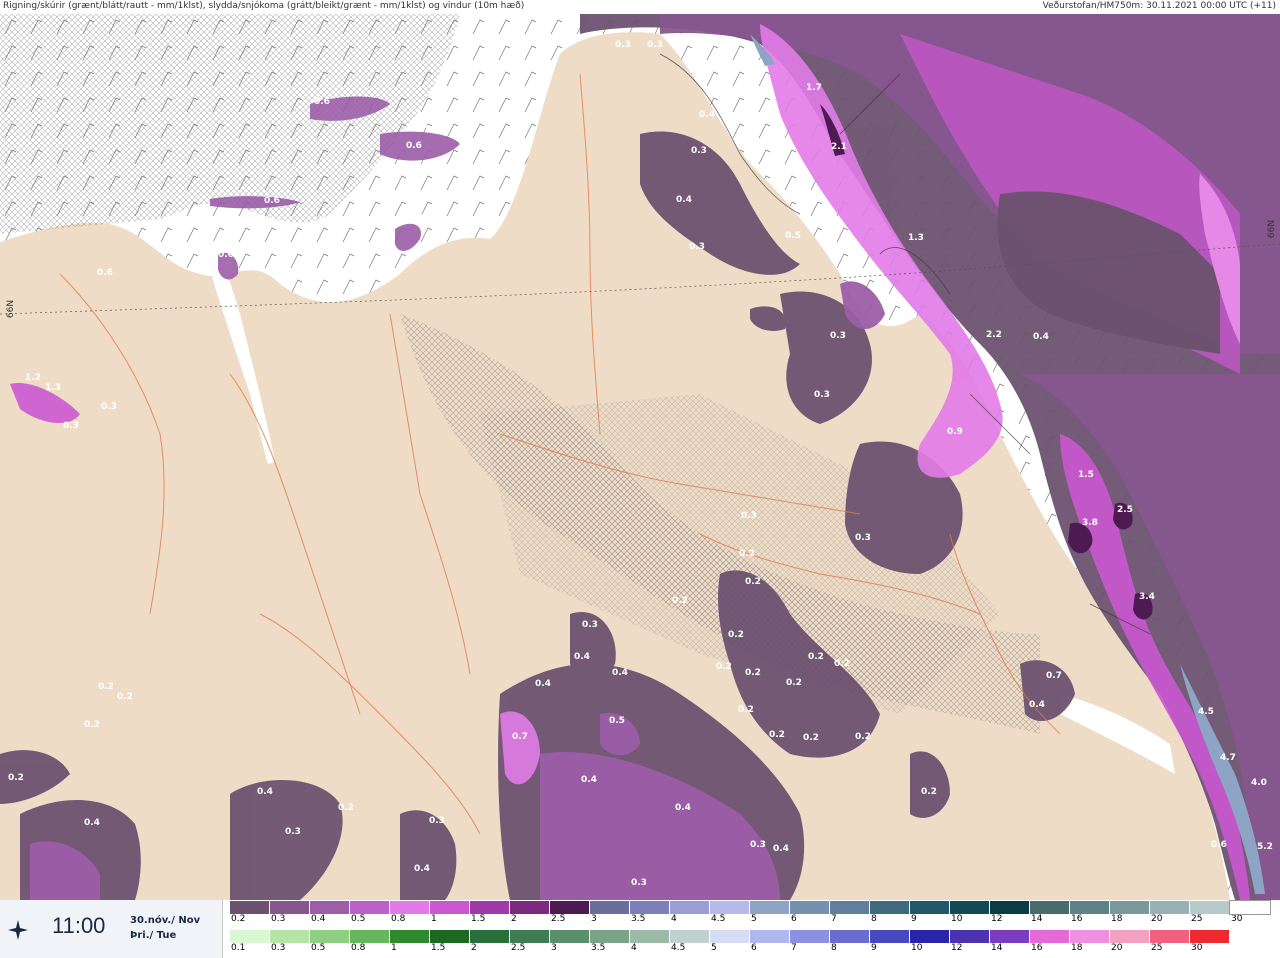 This screenshot has height=958, width=1280. I want to click on legend-rain-swatch: 8, so click(850, 942).